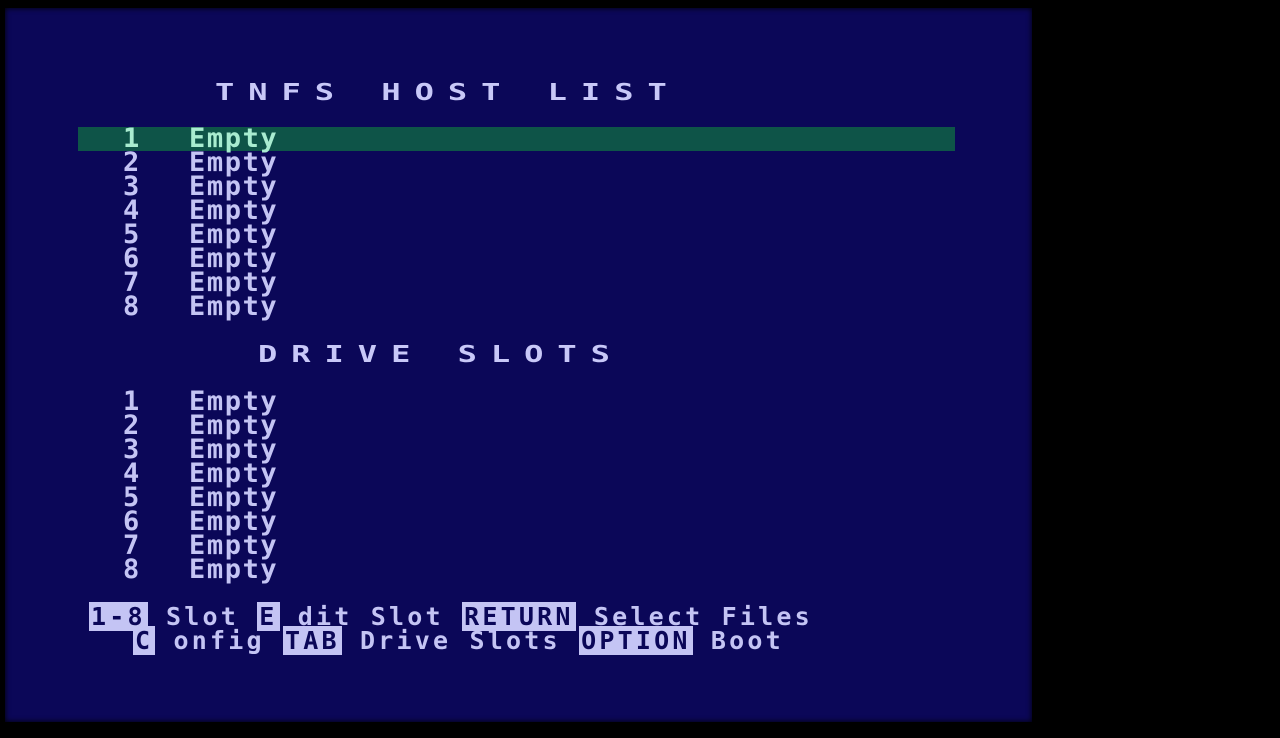 The height and width of the screenshot is (738, 1280). Describe the element at coordinates (518, 521) in the screenshot. I see `drive-slot-row-6: 6 Empty` at that location.